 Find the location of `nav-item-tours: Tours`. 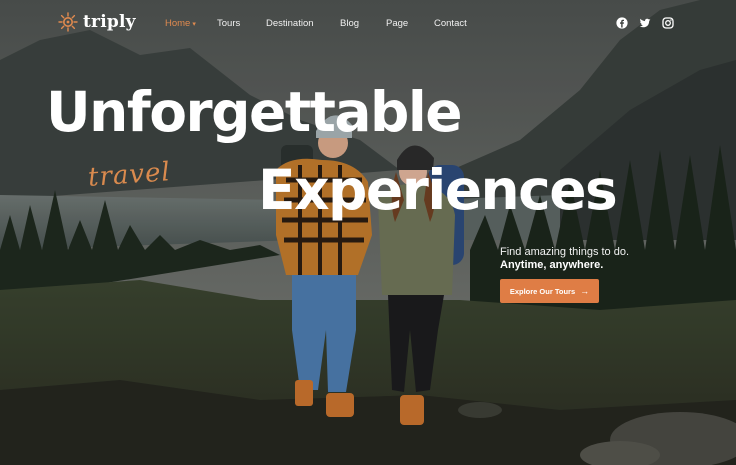

nav-item-tours: Tours is located at coordinates (228, 23).